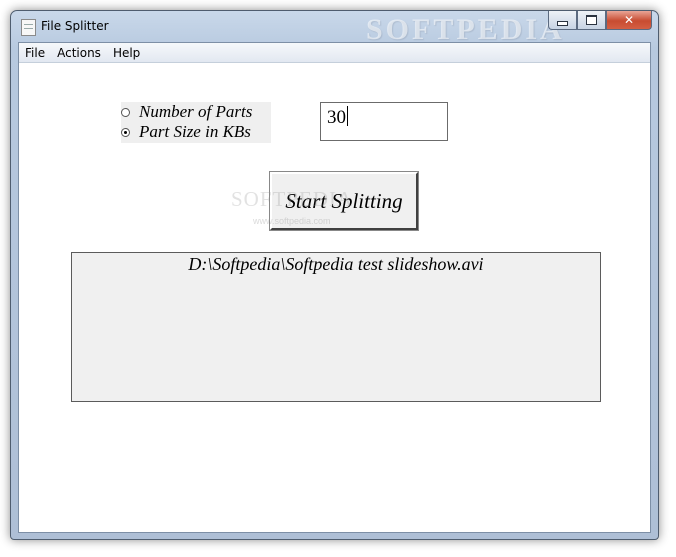  What do you see at coordinates (126, 53) in the screenshot?
I see `menu-help: Help` at bounding box center [126, 53].